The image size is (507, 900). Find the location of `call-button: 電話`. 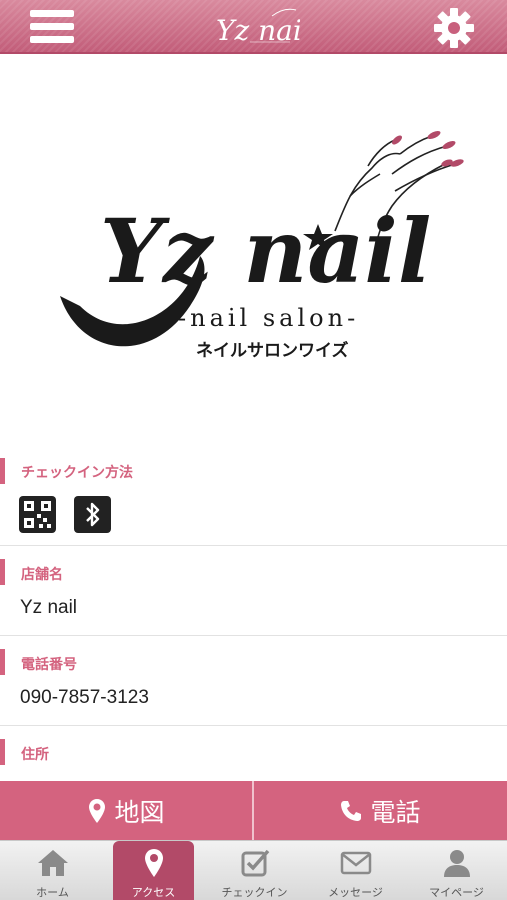

call-button: 電話 is located at coordinates (380, 810).